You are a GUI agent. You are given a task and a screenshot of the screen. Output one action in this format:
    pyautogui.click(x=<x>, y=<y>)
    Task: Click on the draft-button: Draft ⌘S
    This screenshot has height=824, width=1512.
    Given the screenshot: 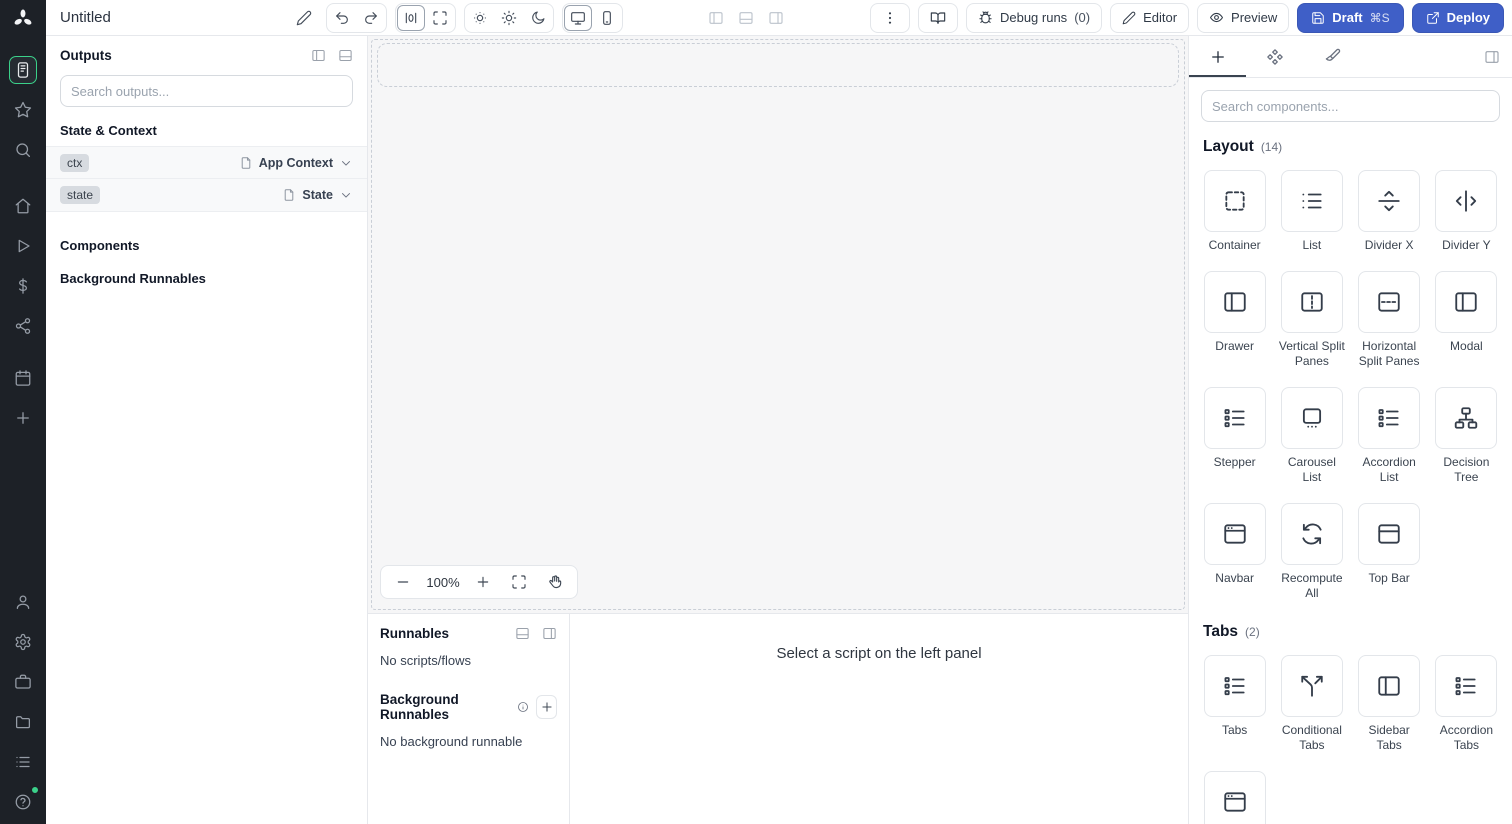 What is the action you would take?
    pyautogui.click(x=1350, y=17)
    